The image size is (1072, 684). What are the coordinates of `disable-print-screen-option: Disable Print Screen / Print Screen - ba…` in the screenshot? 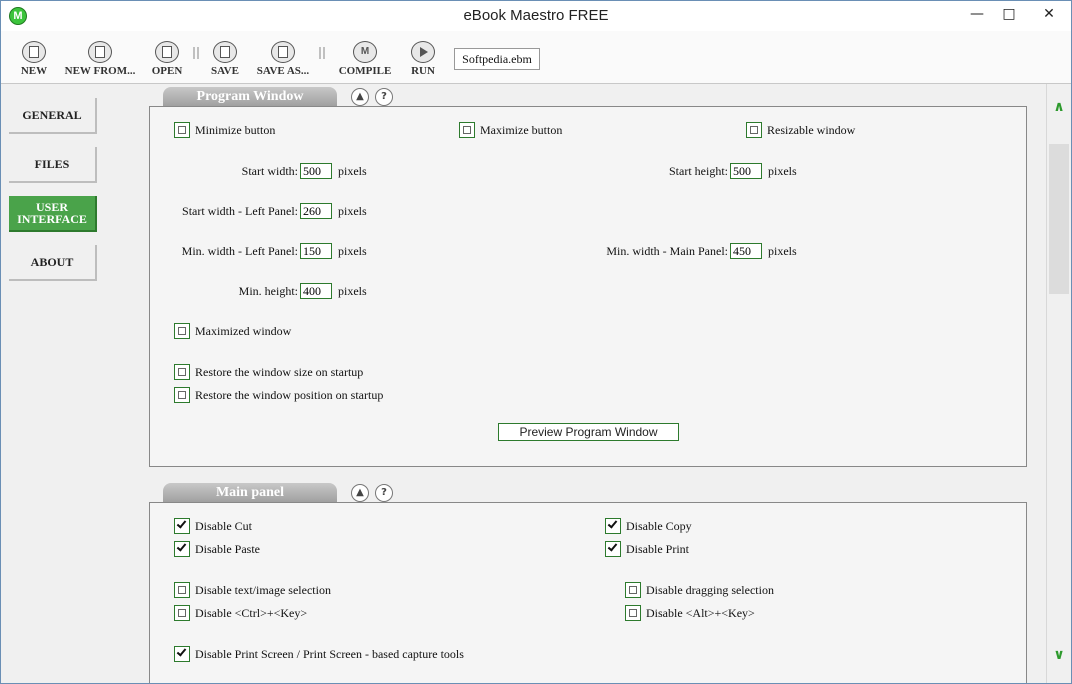 It's located at (319, 654).